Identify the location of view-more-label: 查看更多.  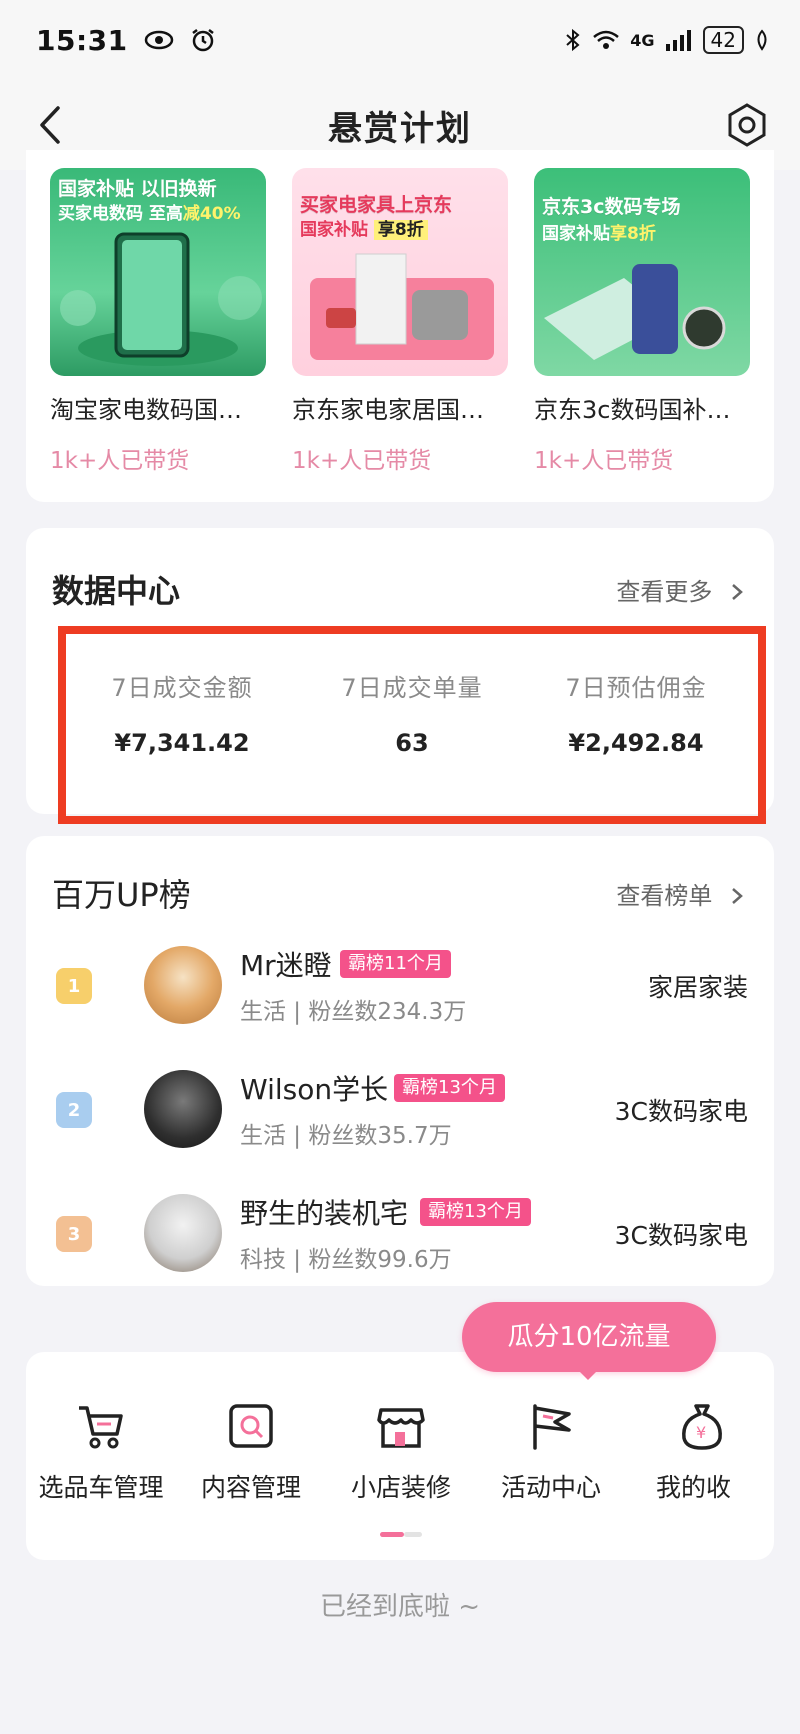
(664, 592).